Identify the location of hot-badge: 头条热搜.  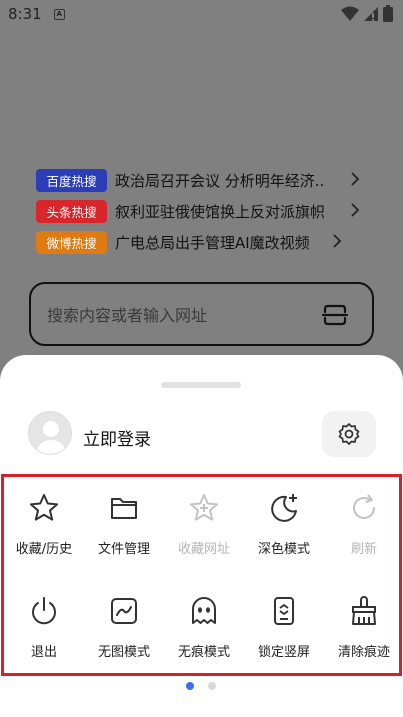
(71, 211).